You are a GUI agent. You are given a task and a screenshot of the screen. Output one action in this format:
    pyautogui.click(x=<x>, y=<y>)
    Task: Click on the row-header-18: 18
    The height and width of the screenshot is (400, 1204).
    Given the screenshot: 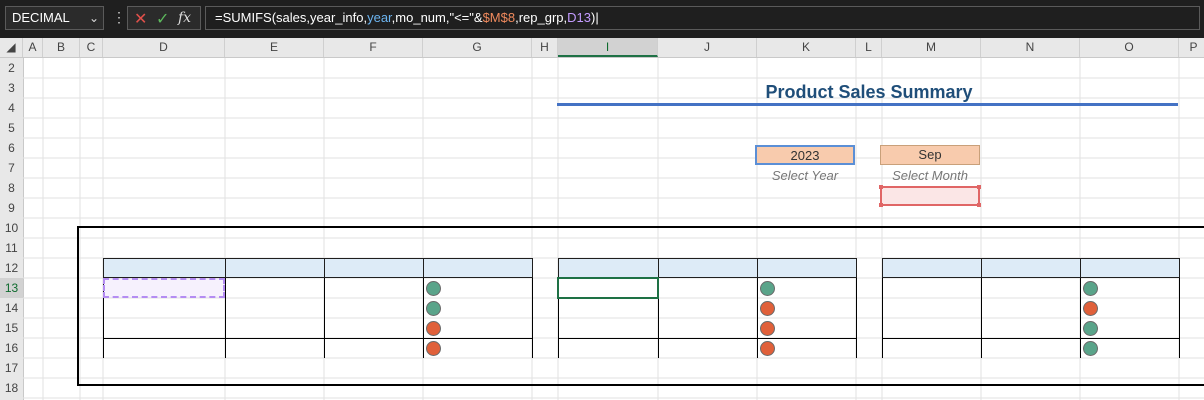 What is the action you would take?
    pyautogui.click(x=11, y=388)
    